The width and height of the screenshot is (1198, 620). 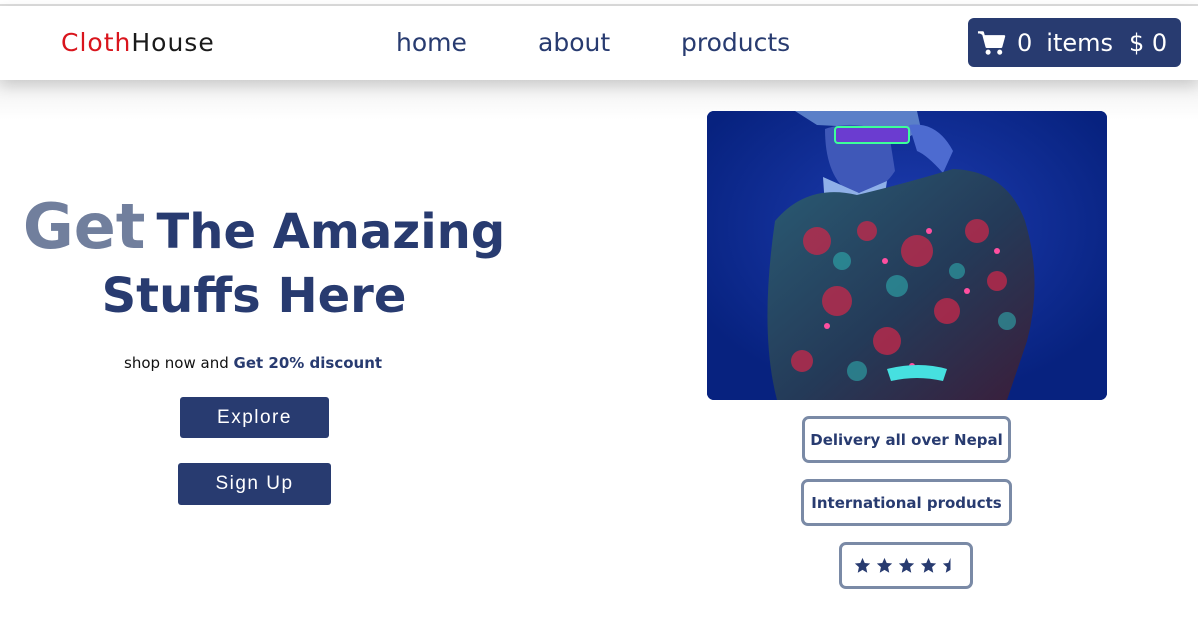 I want to click on hero-headline: Get The Amazing Stuffs Here, so click(x=264, y=258).